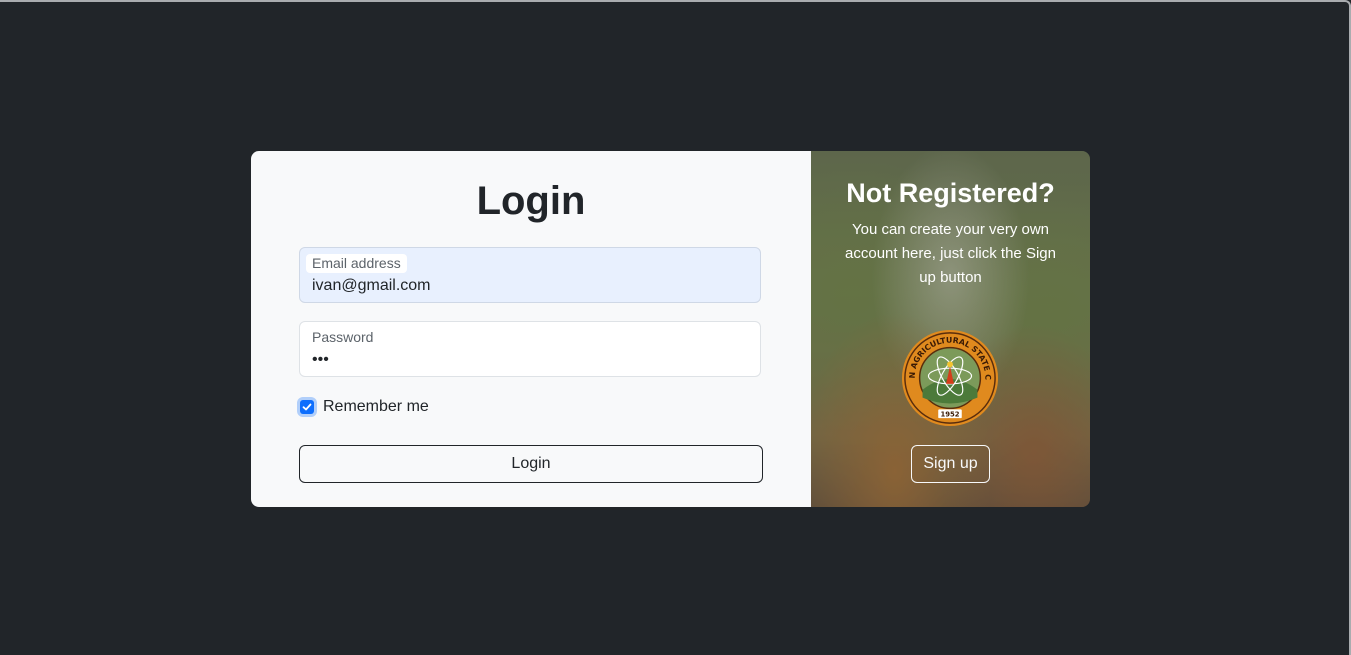  I want to click on remember-me-row: Remember me, so click(364, 407).